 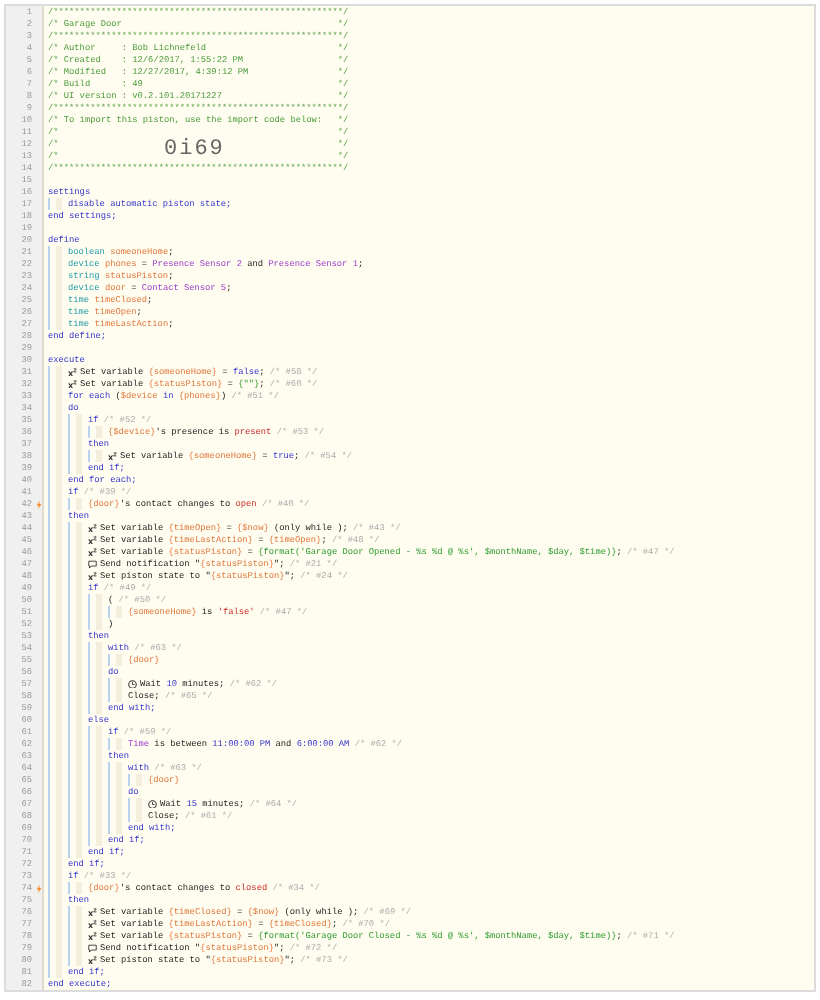 I want to click on import-code: 0i69, so click(x=194, y=150).